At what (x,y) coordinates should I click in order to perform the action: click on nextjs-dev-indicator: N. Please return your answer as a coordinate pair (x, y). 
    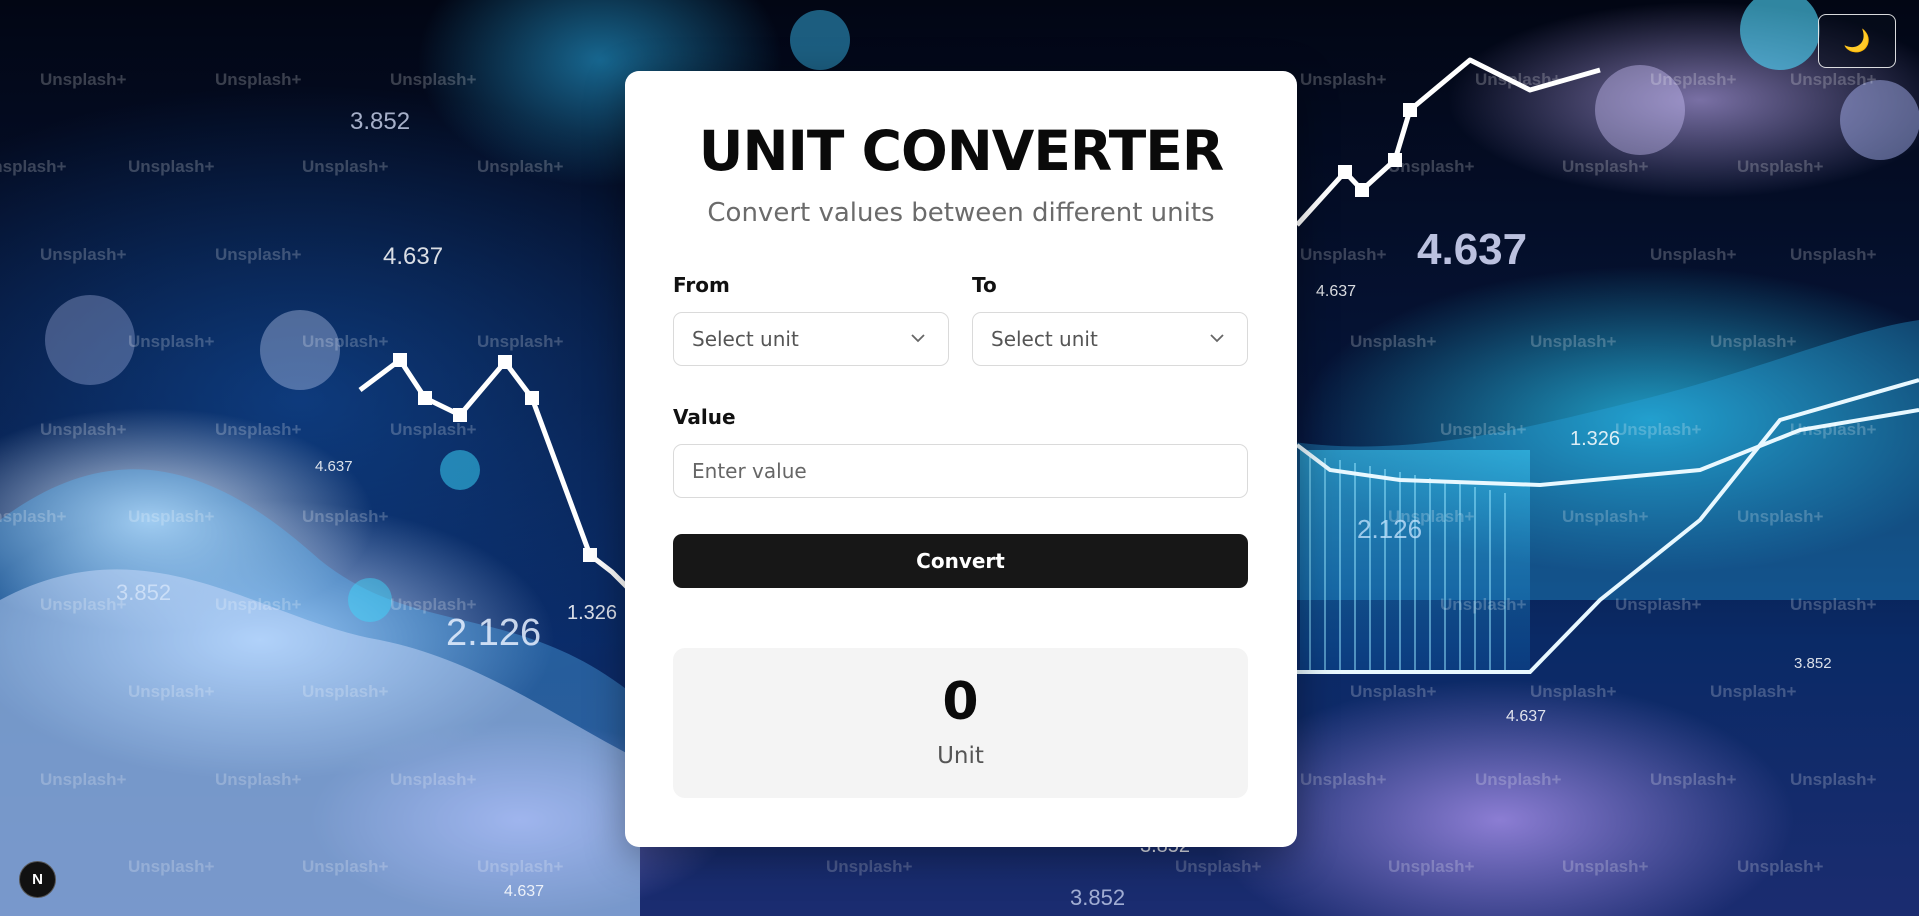
    Looking at the image, I should click on (37, 879).